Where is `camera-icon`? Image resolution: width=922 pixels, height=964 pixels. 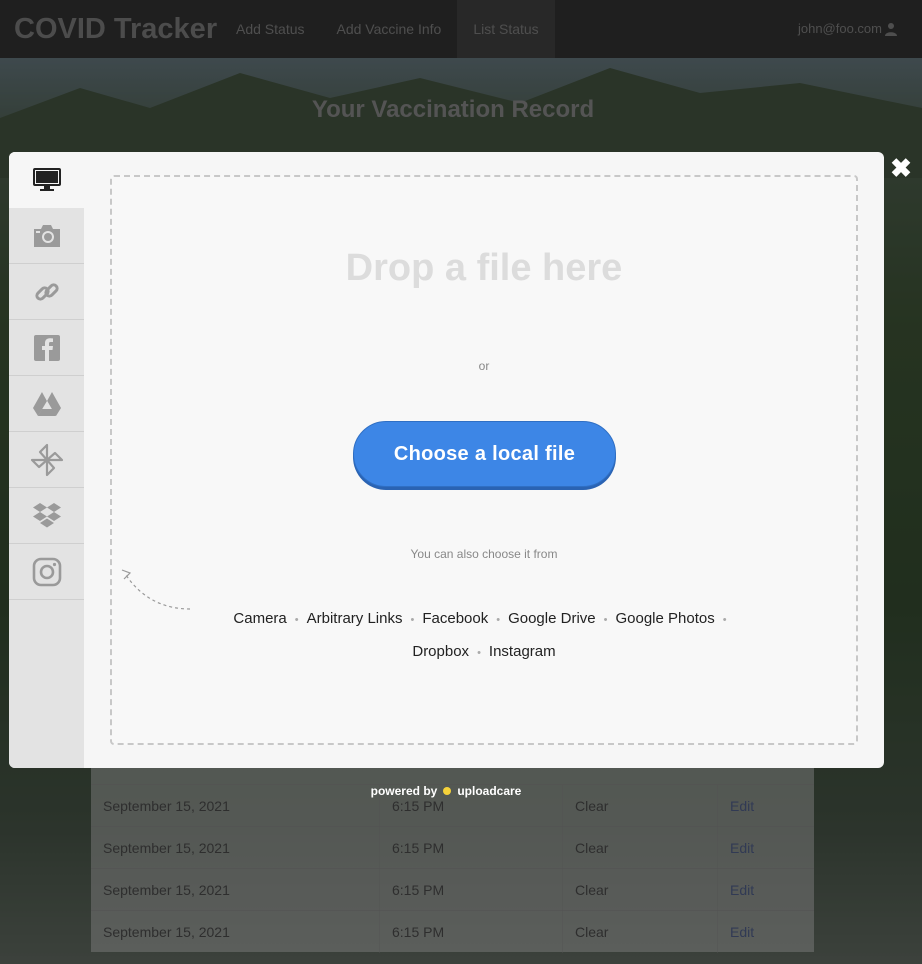
camera-icon is located at coordinates (46, 235).